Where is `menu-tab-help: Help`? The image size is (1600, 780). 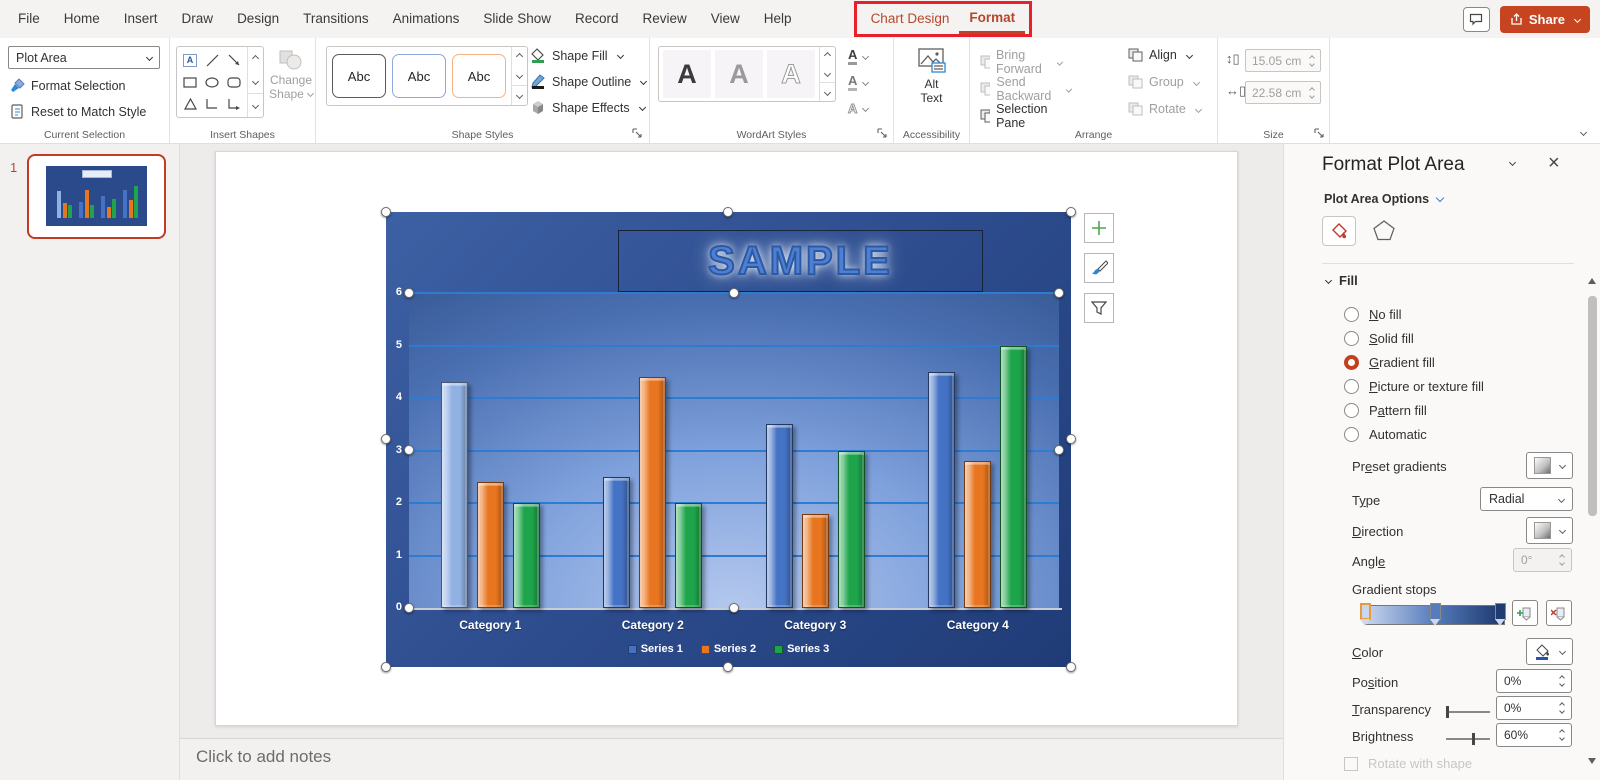 menu-tab-help: Help is located at coordinates (778, 19).